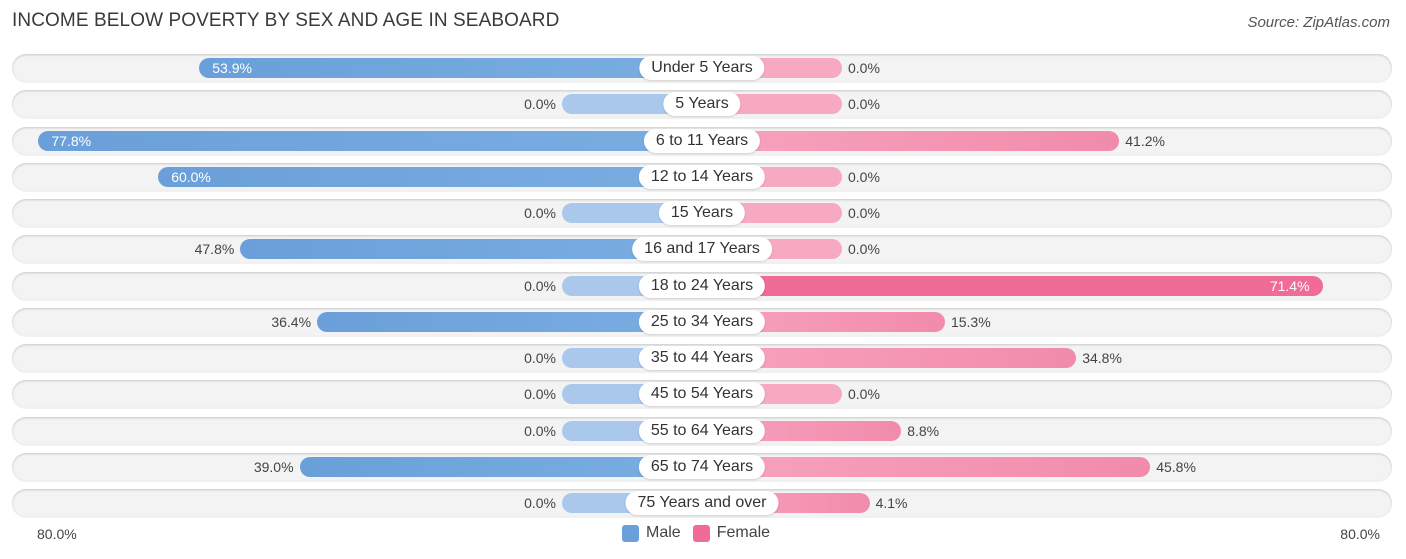  Describe the element at coordinates (702, 249) in the screenshot. I see `category-label: 16 and 17 Years` at that location.